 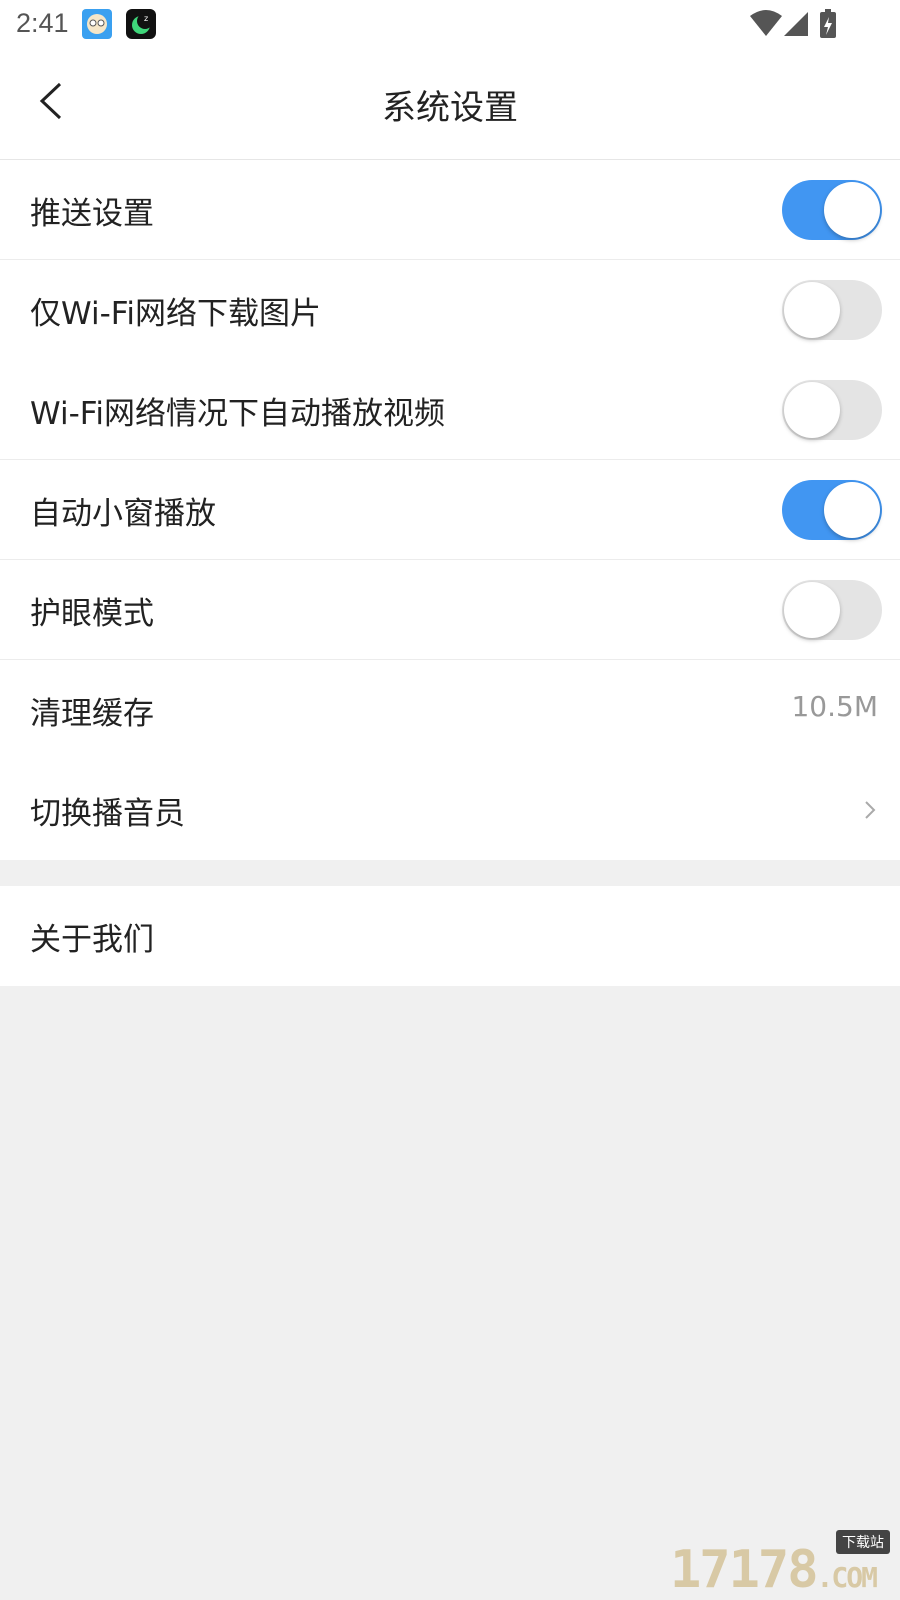 I want to click on watermark-logo: 17178.COM 下载站, so click(x=785, y=1565).